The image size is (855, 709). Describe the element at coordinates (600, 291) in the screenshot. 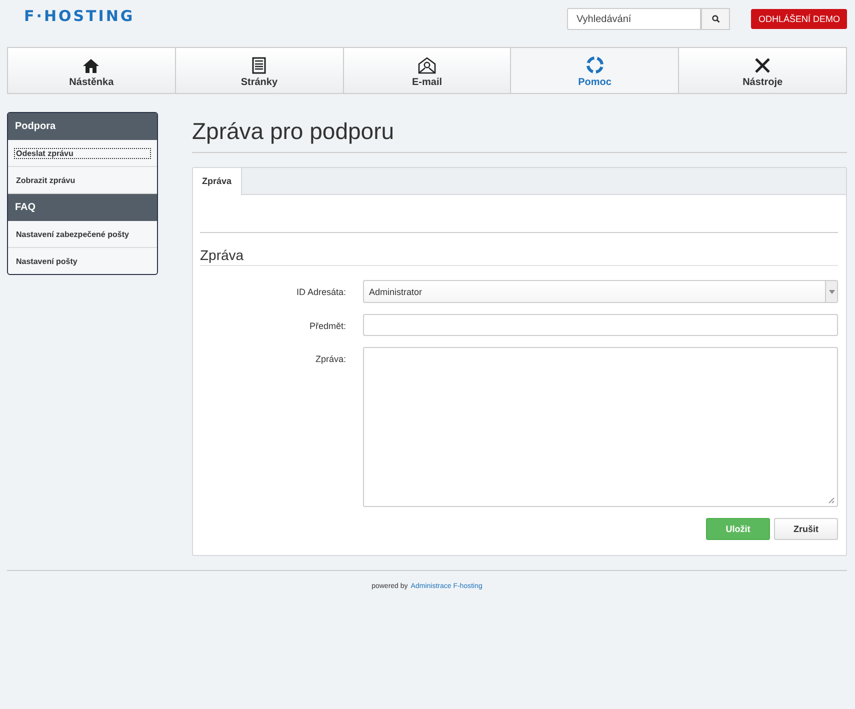

I see `recipient-dropdown: Administrator` at that location.